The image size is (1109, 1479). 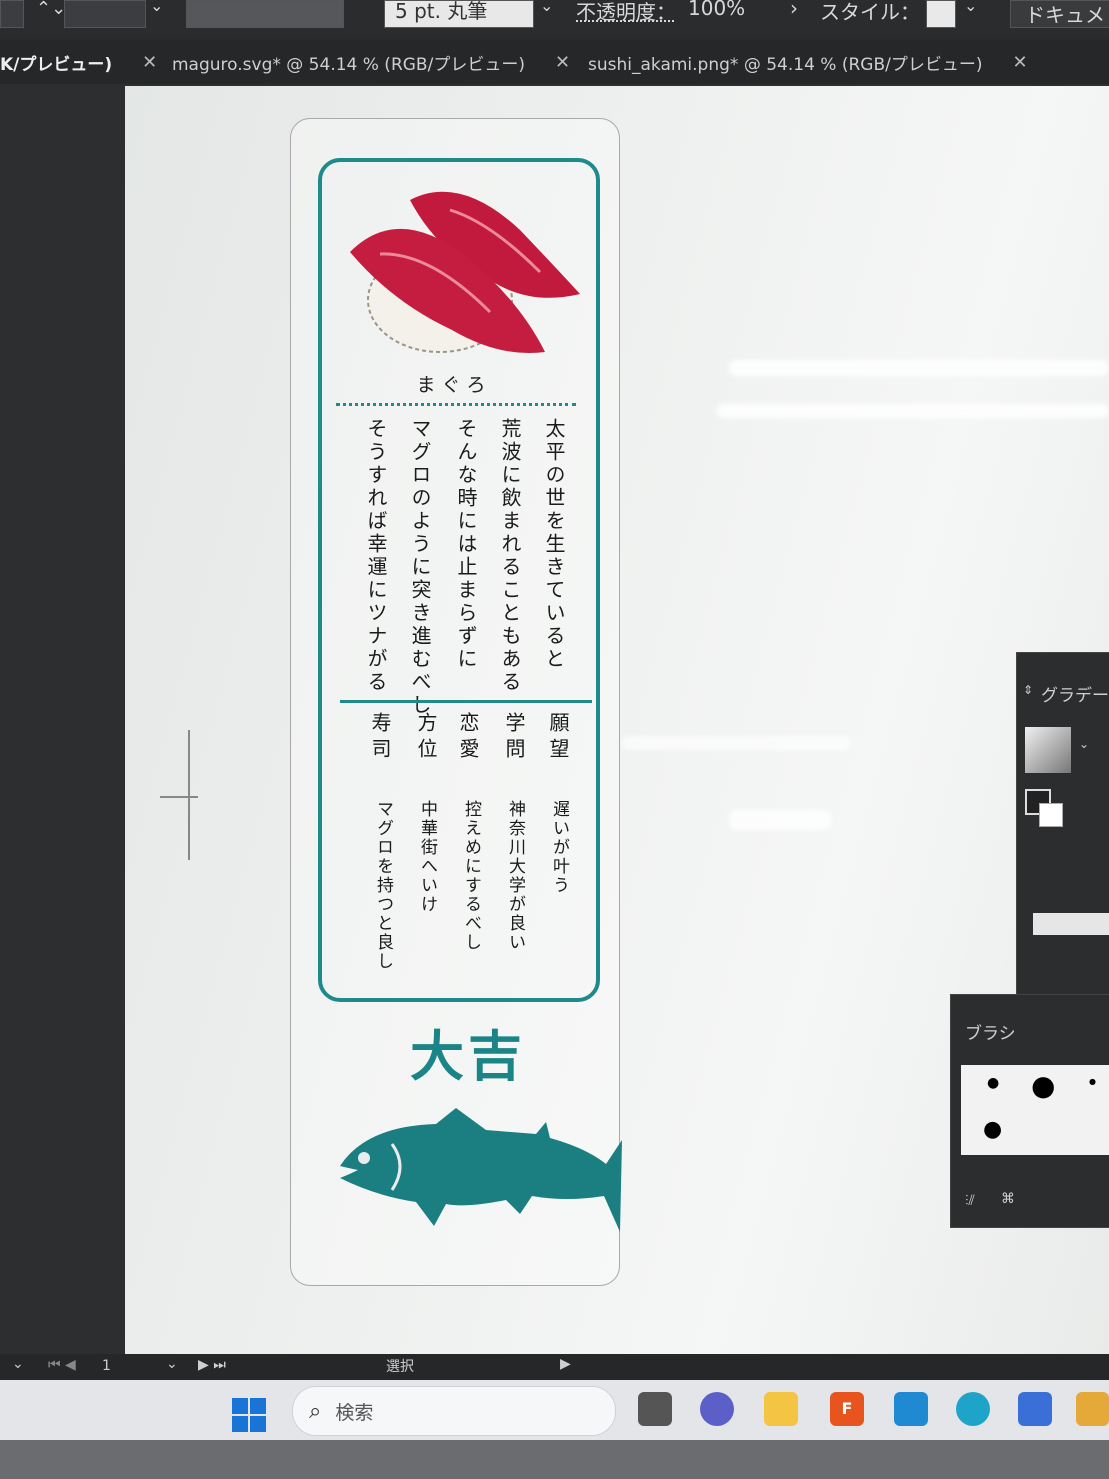 I want to click on chevron-right-icon: ›, so click(x=794, y=10).